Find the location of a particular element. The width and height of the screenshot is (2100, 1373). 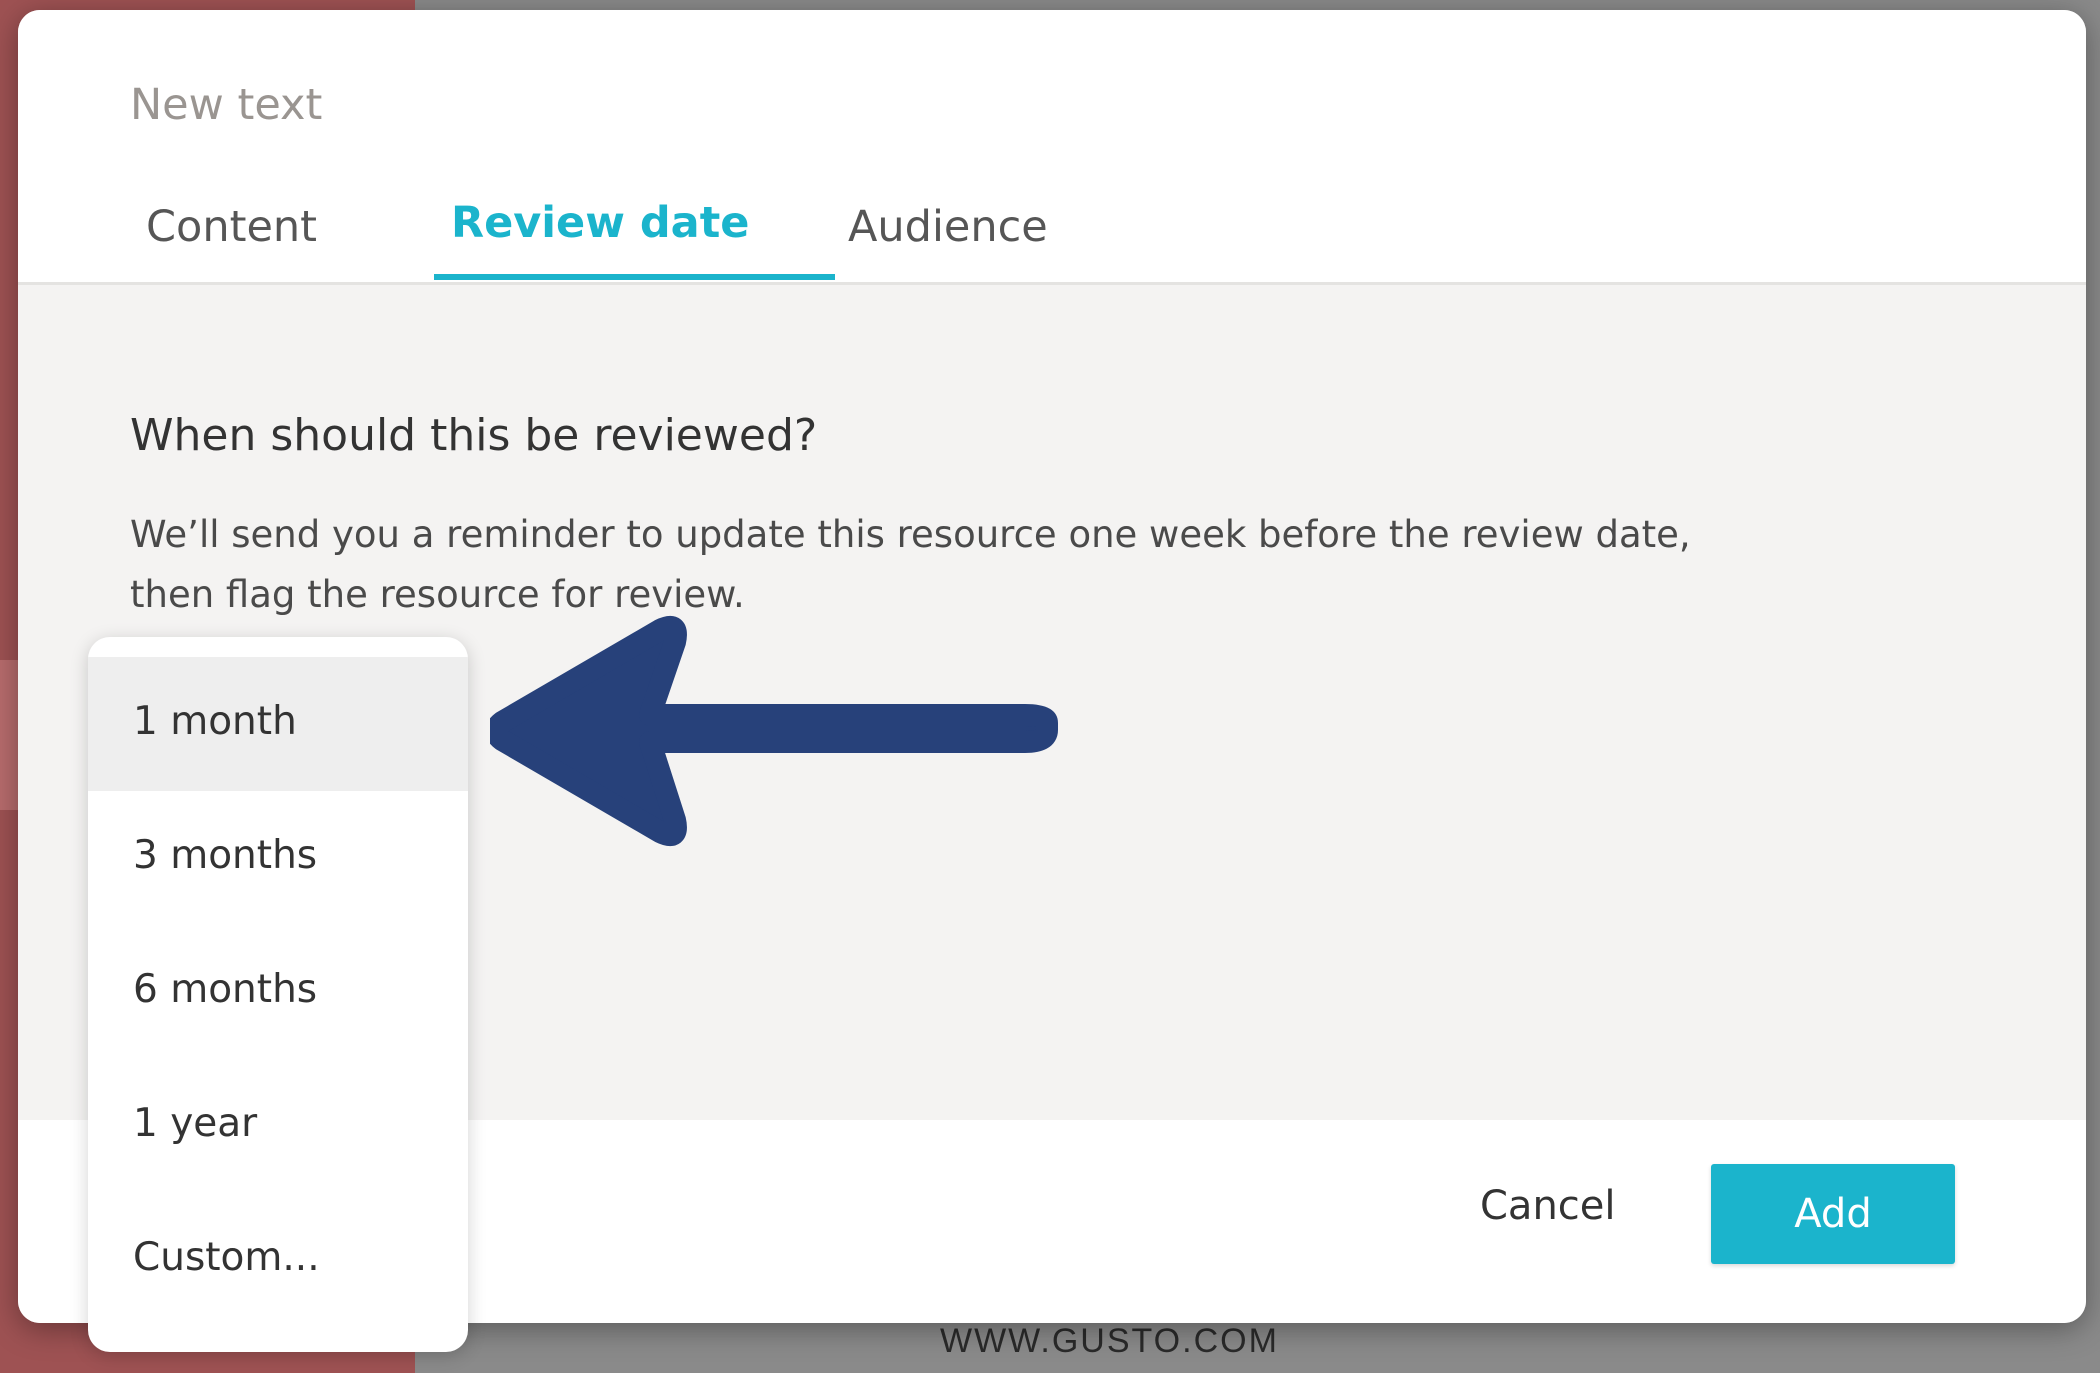

background-footer-url: WWW.GUSTO.COM is located at coordinates (1109, 1341).